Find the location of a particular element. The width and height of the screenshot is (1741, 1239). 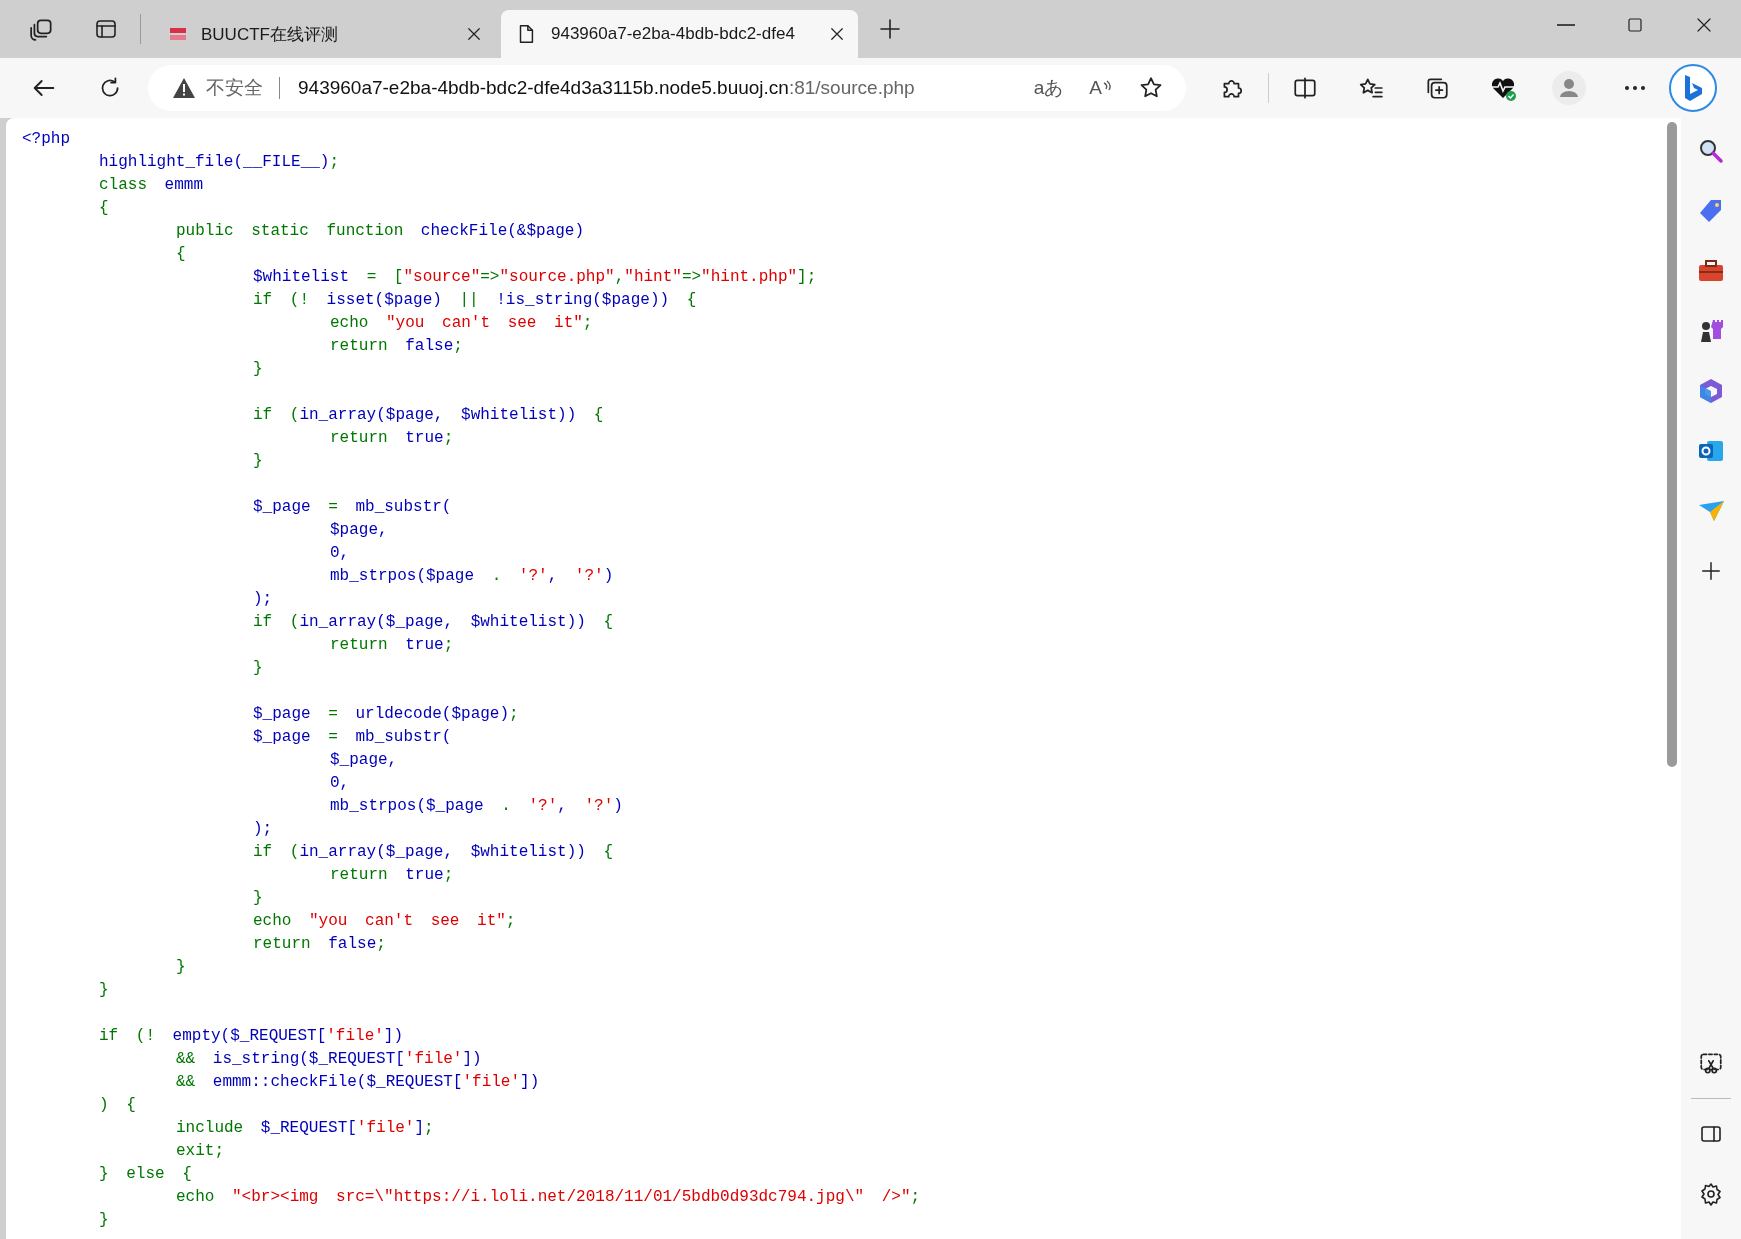

settings-icon is located at coordinates (1711, 1194).